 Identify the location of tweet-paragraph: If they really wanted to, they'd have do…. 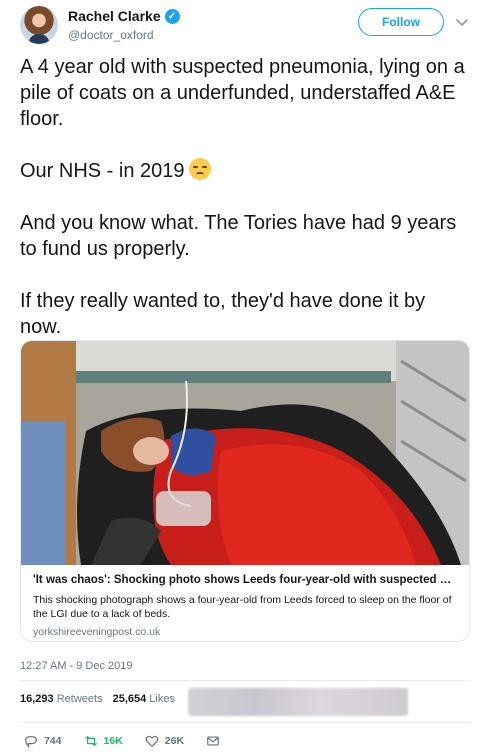
(223, 314).